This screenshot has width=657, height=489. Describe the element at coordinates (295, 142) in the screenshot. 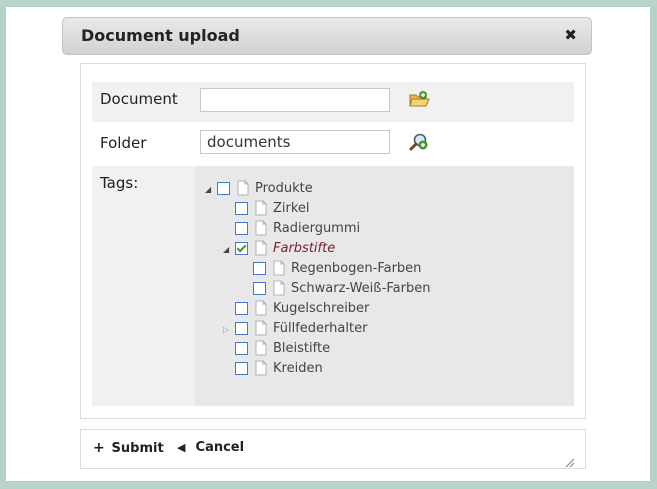

I see `folder-input` at that location.